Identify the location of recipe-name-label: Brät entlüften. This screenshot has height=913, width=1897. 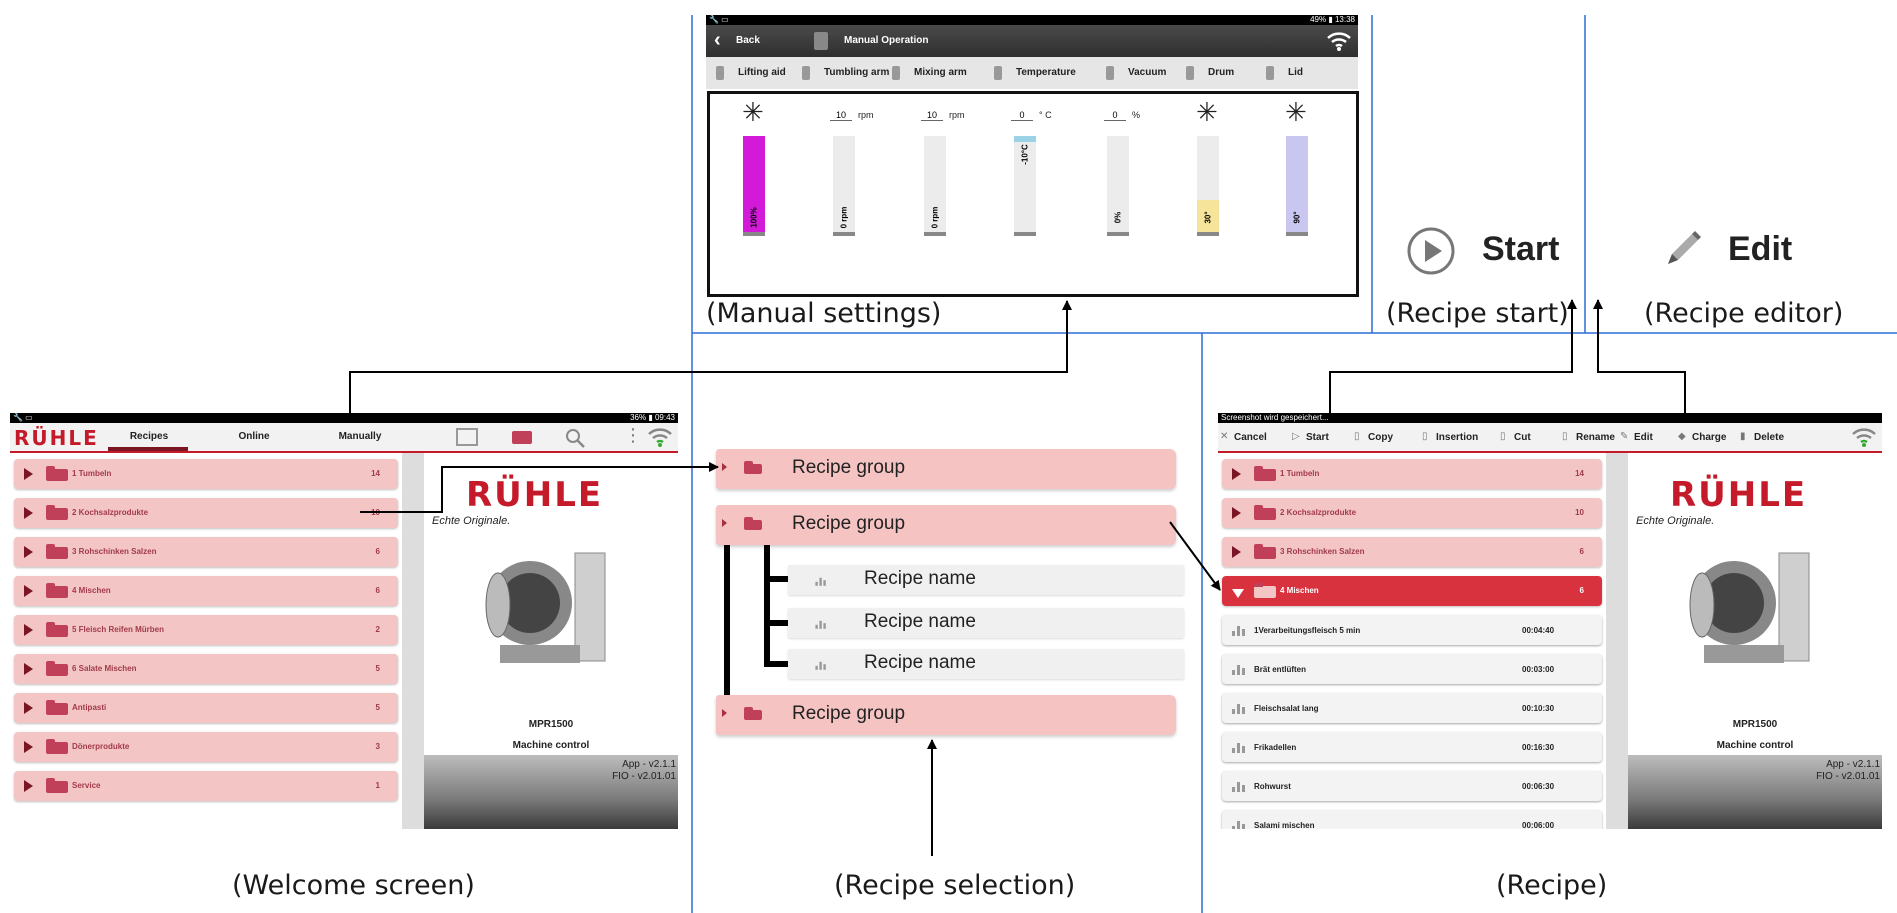
(1280, 669).